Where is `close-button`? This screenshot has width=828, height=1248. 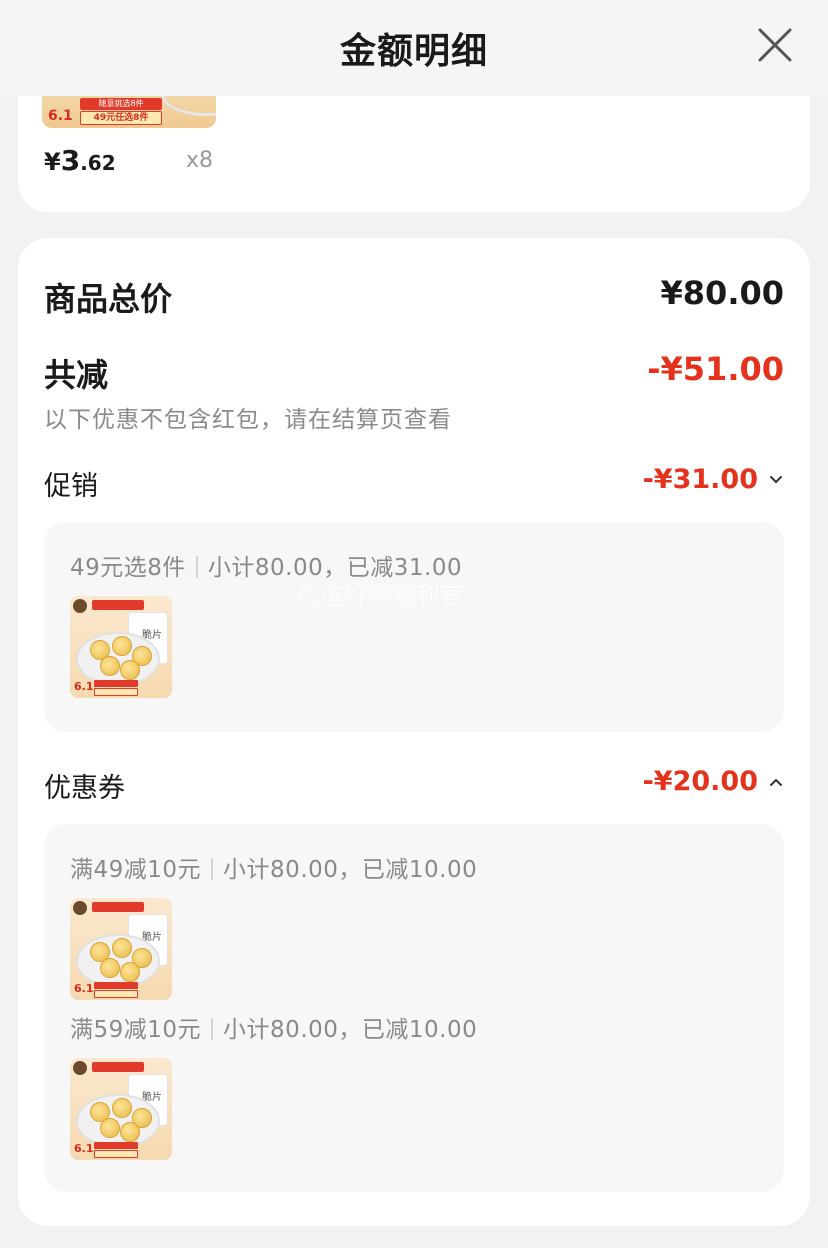
close-button is located at coordinates (775, 45).